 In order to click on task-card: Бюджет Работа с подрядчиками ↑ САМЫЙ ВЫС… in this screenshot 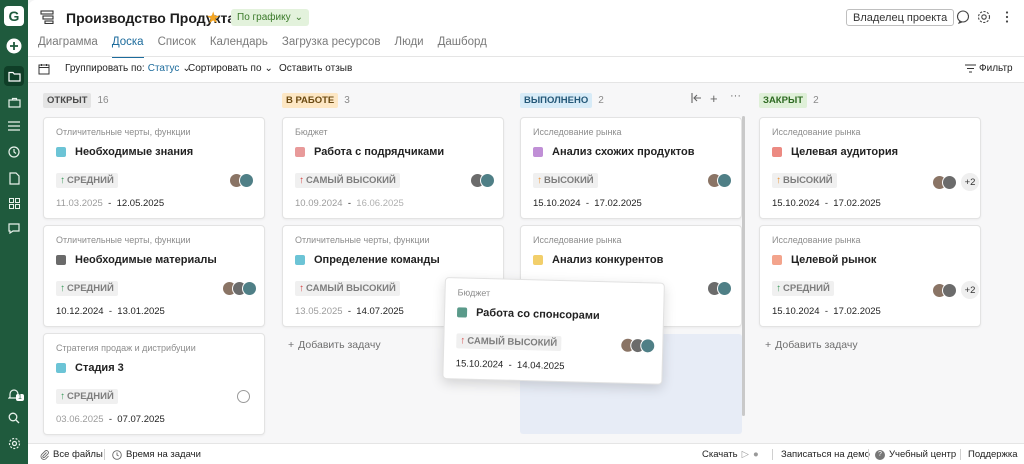, I will do `click(393, 168)`.